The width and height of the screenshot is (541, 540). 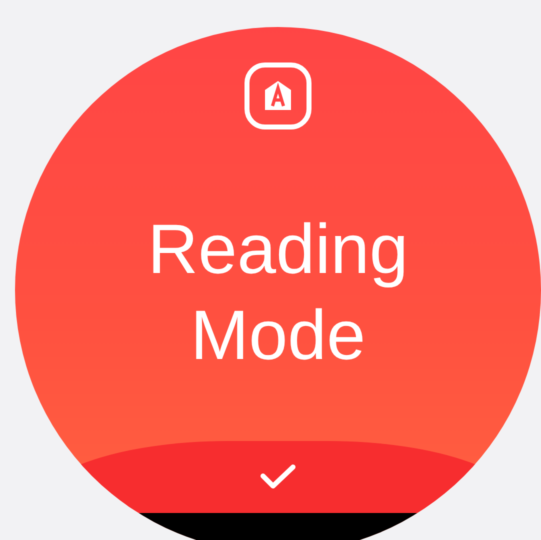 What do you see at coordinates (278, 96) in the screenshot?
I see `reading-mode-icon` at bounding box center [278, 96].